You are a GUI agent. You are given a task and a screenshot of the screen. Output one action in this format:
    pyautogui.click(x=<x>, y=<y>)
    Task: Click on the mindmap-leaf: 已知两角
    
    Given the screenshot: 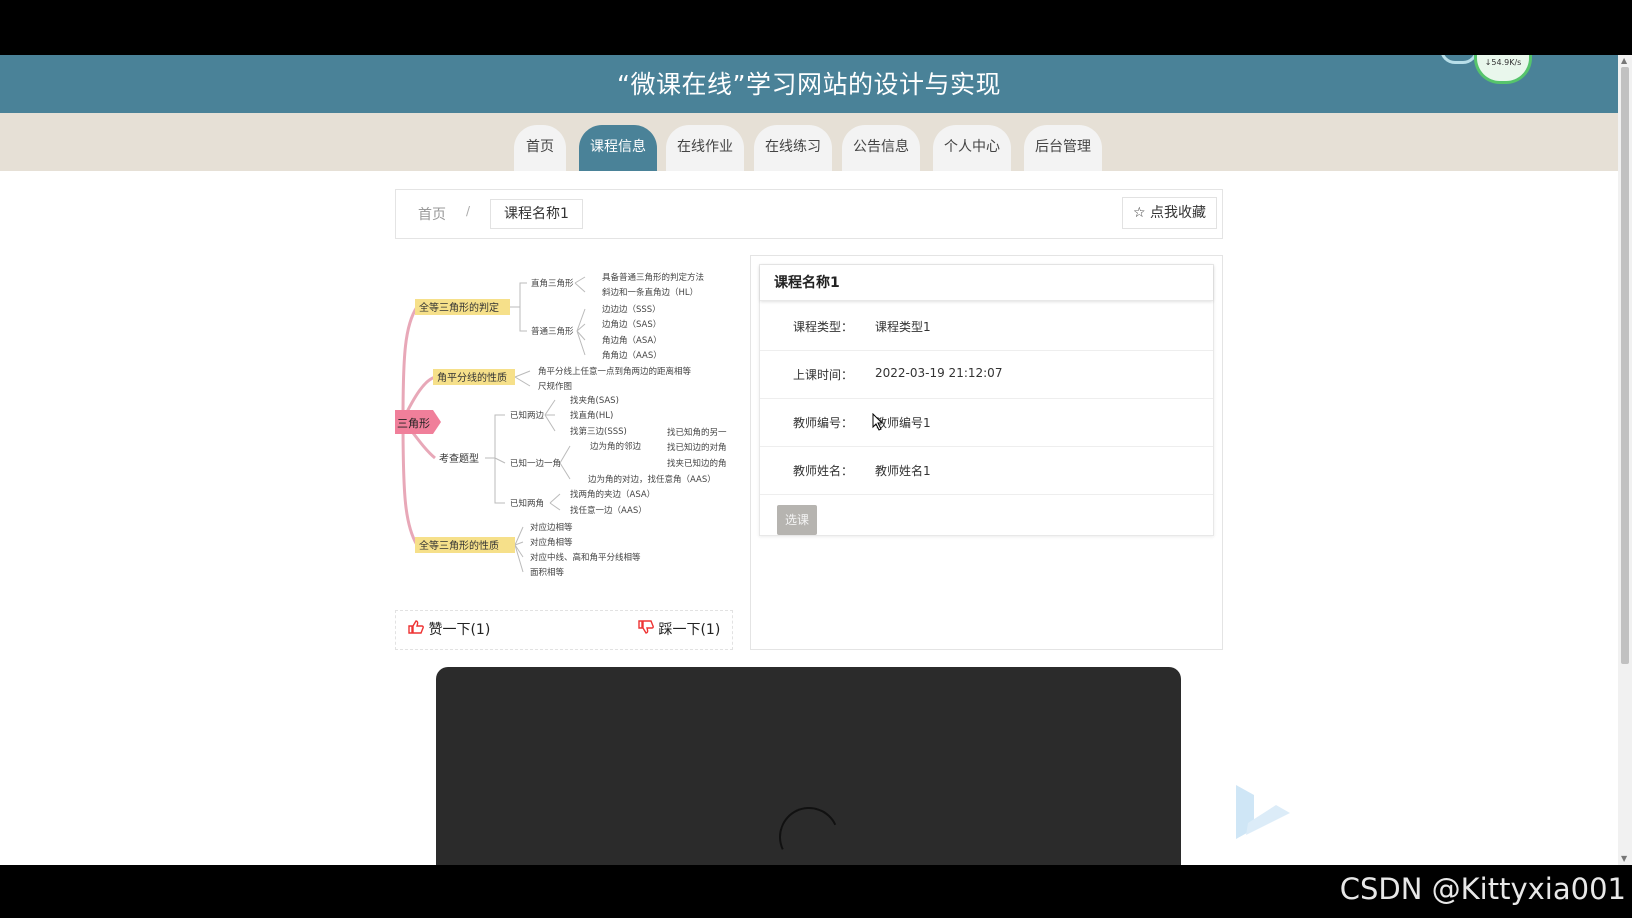 What is the action you would take?
    pyautogui.click(x=527, y=503)
    